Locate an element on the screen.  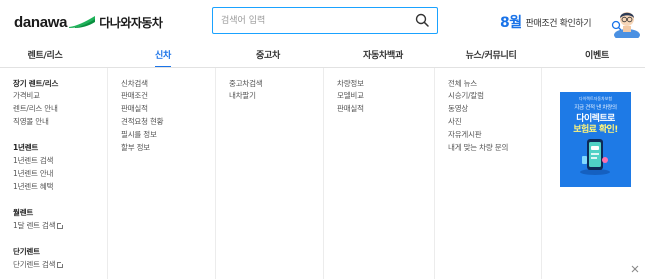
menu-link-short-term-search: 단기렌트 검색 is located at coordinates (39, 264).